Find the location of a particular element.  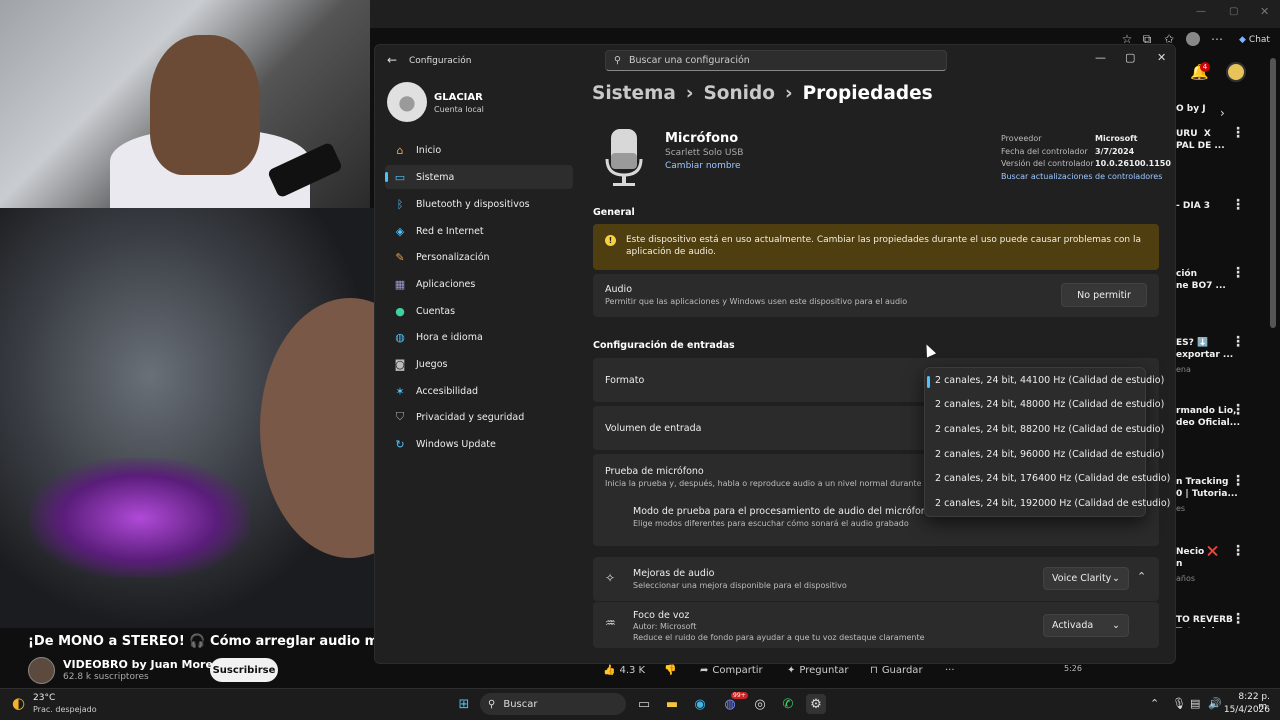

brush-icon: ✎ is located at coordinates (400, 257).